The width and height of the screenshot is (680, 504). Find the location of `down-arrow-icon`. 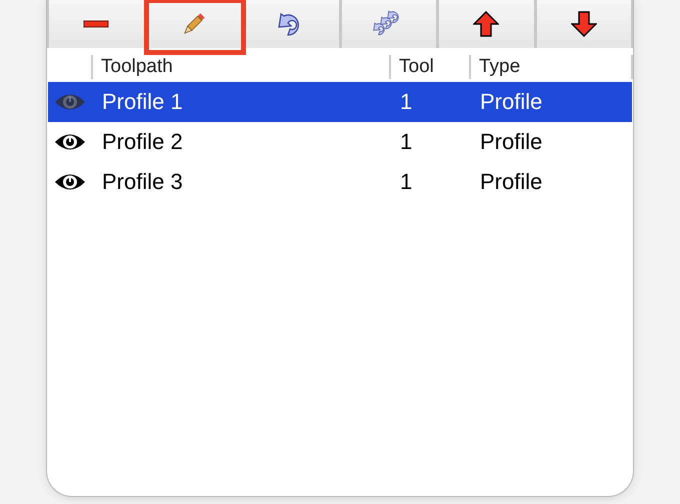

down-arrow-icon is located at coordinates (583, 24).